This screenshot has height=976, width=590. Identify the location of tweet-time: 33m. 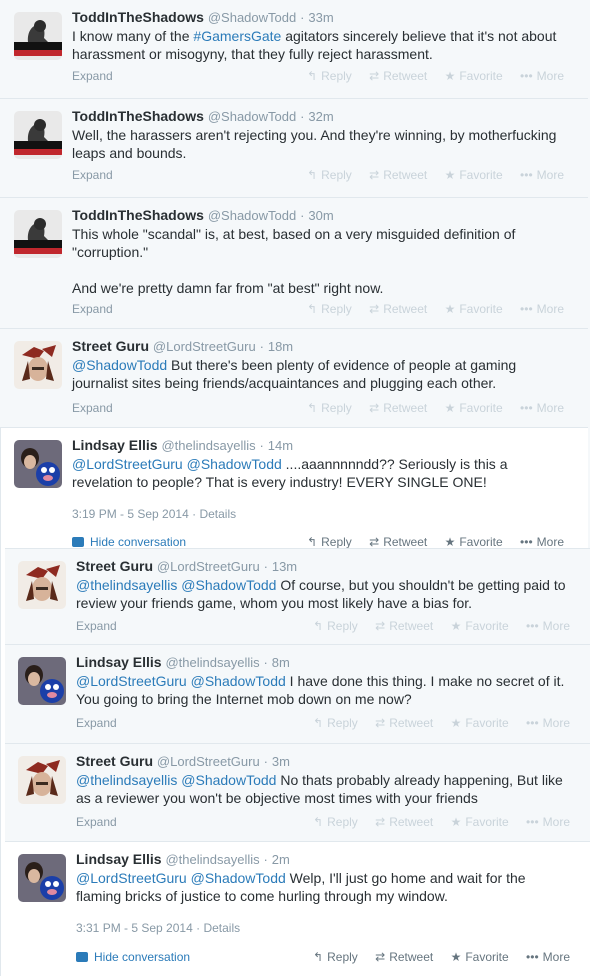
(320, 17).